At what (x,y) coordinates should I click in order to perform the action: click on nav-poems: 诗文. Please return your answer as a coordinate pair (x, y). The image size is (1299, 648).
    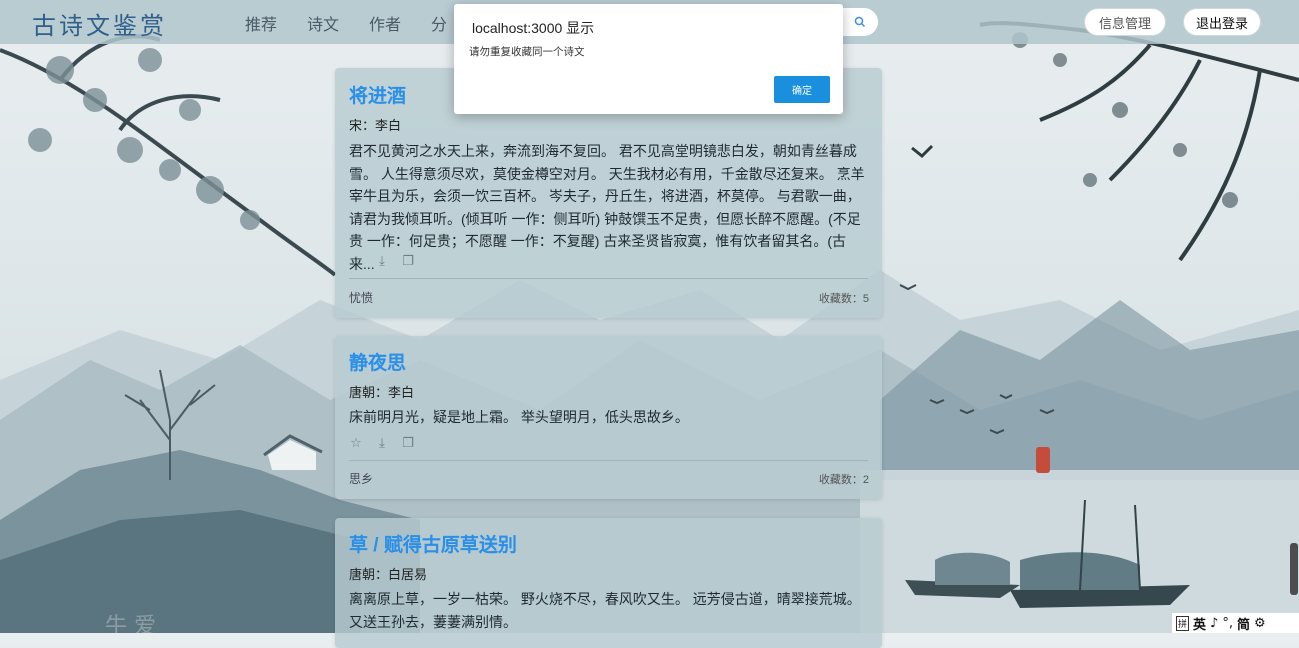
    Looking at the image, I should click on (323, 23).